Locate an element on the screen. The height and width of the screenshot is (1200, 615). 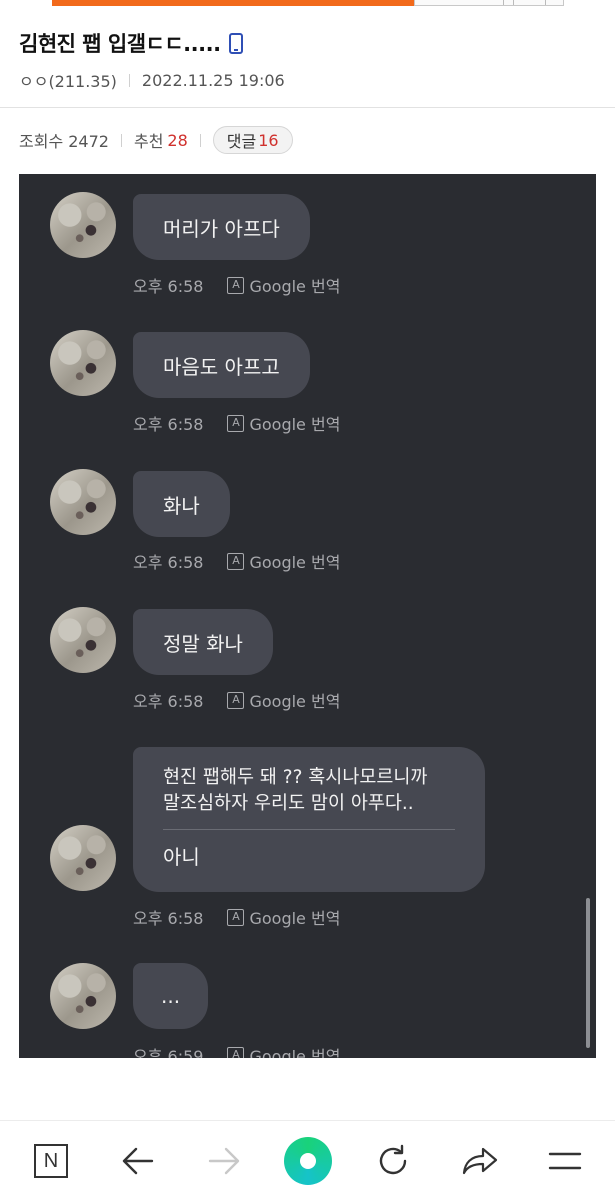
message-text: 정말 화나 is located at coordinates (203, 643).